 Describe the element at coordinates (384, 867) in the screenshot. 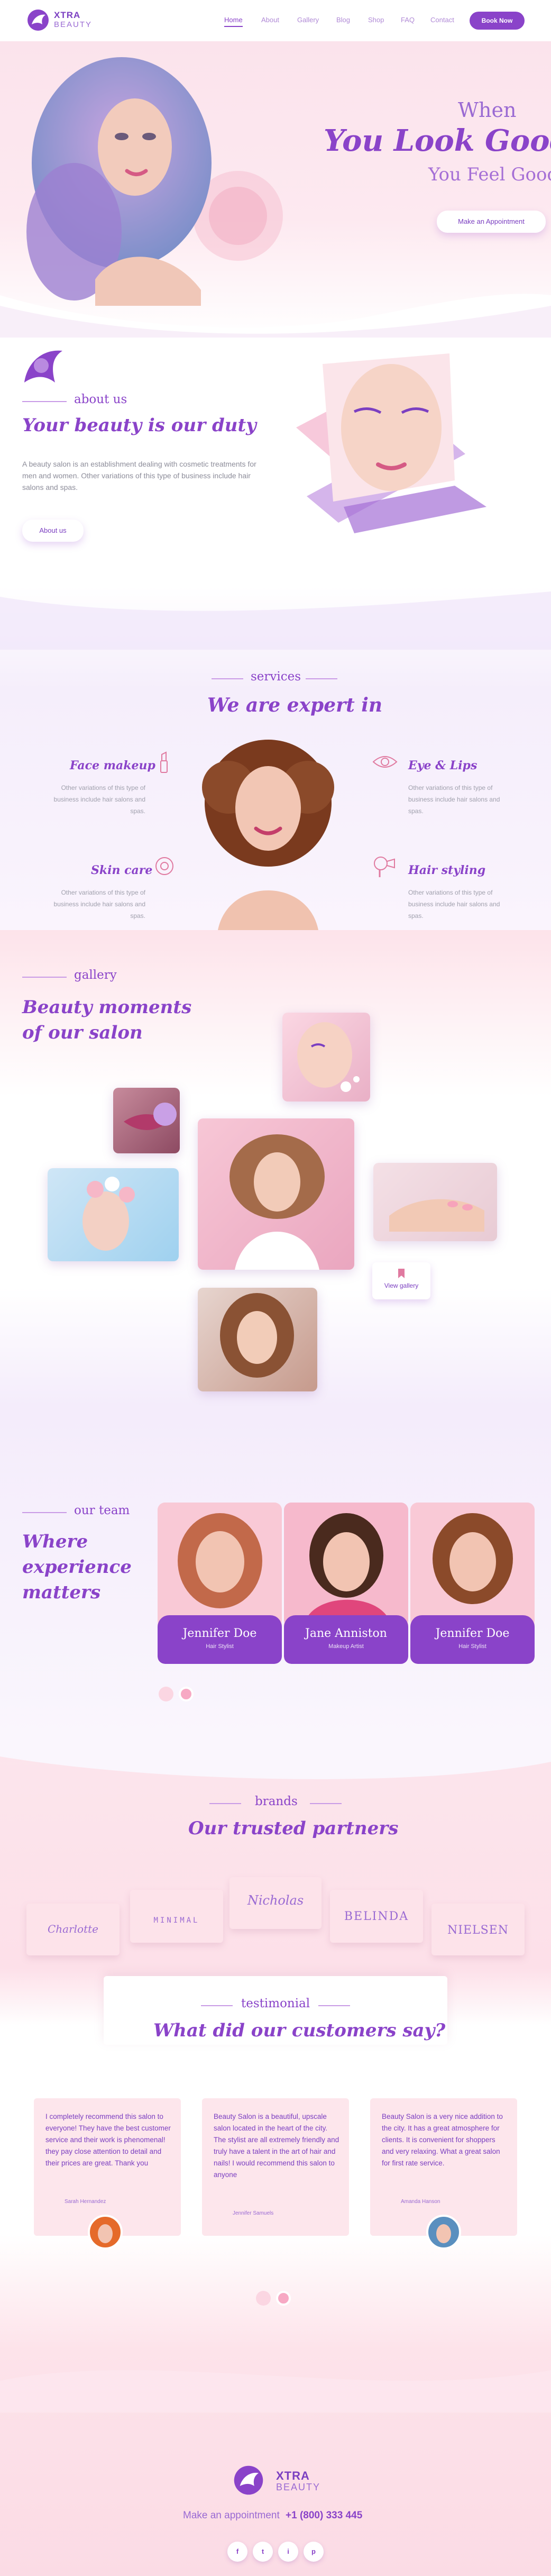

I see `hair-dryer-icon` at that location.